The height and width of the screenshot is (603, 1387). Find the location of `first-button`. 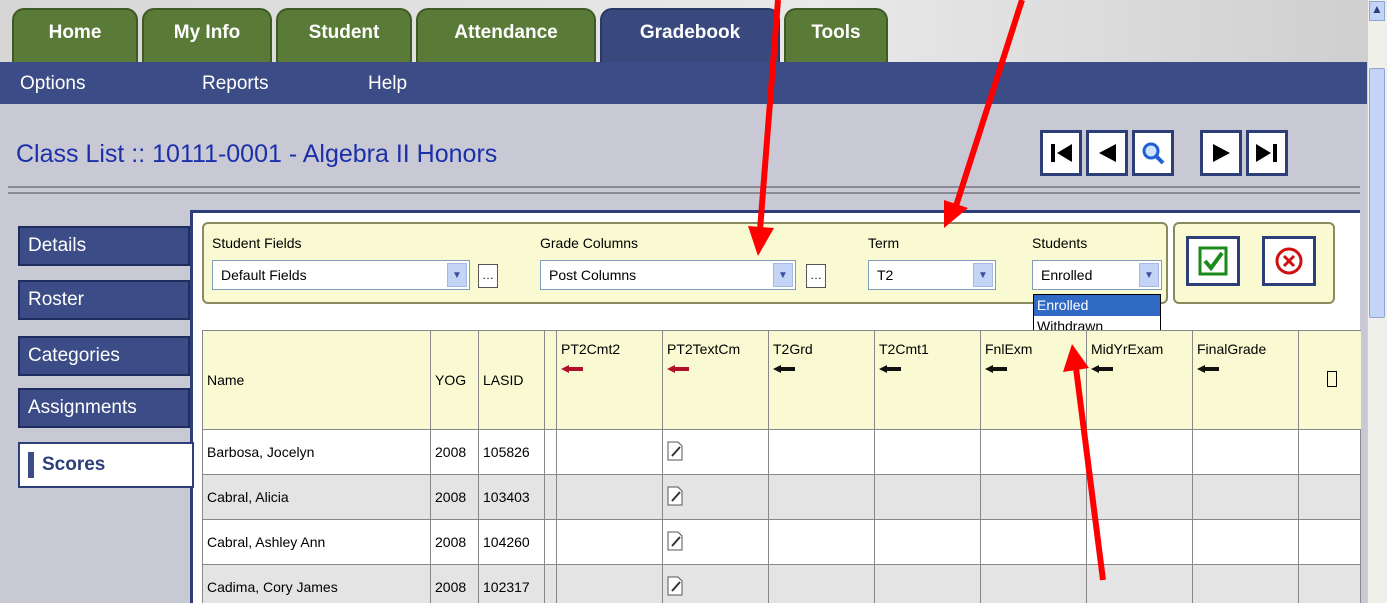

first-button is located at coordinates (1061, 153).